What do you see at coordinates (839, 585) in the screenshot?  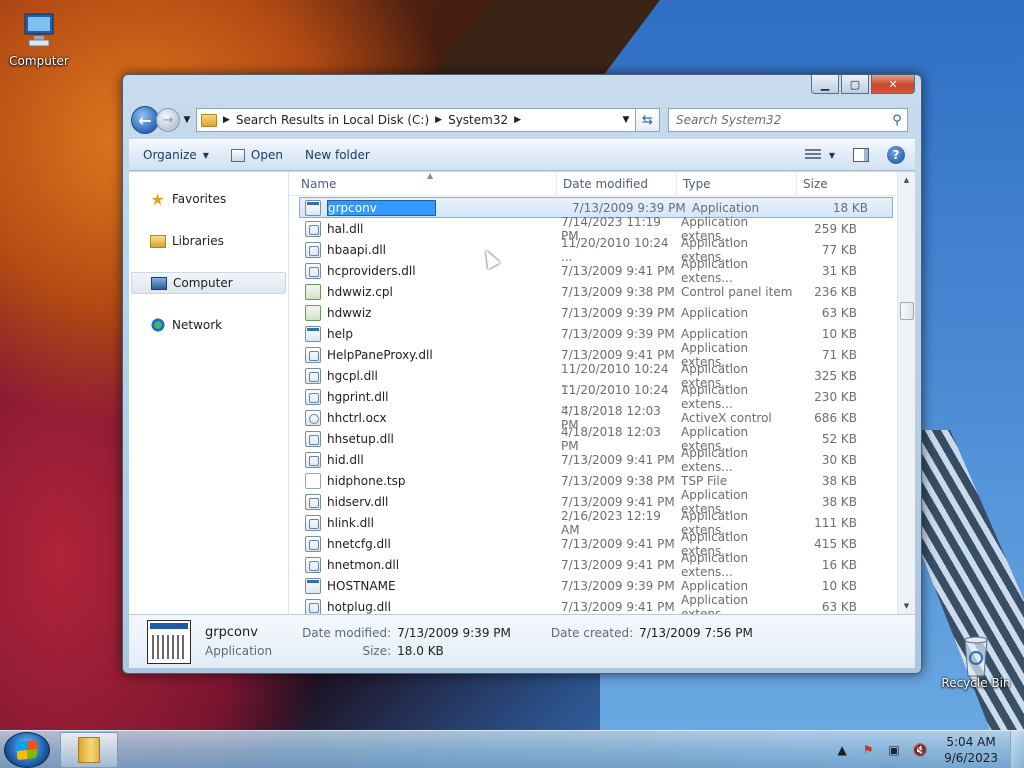 I see `file-size: 10 KB` at bounding box center [839, 585].